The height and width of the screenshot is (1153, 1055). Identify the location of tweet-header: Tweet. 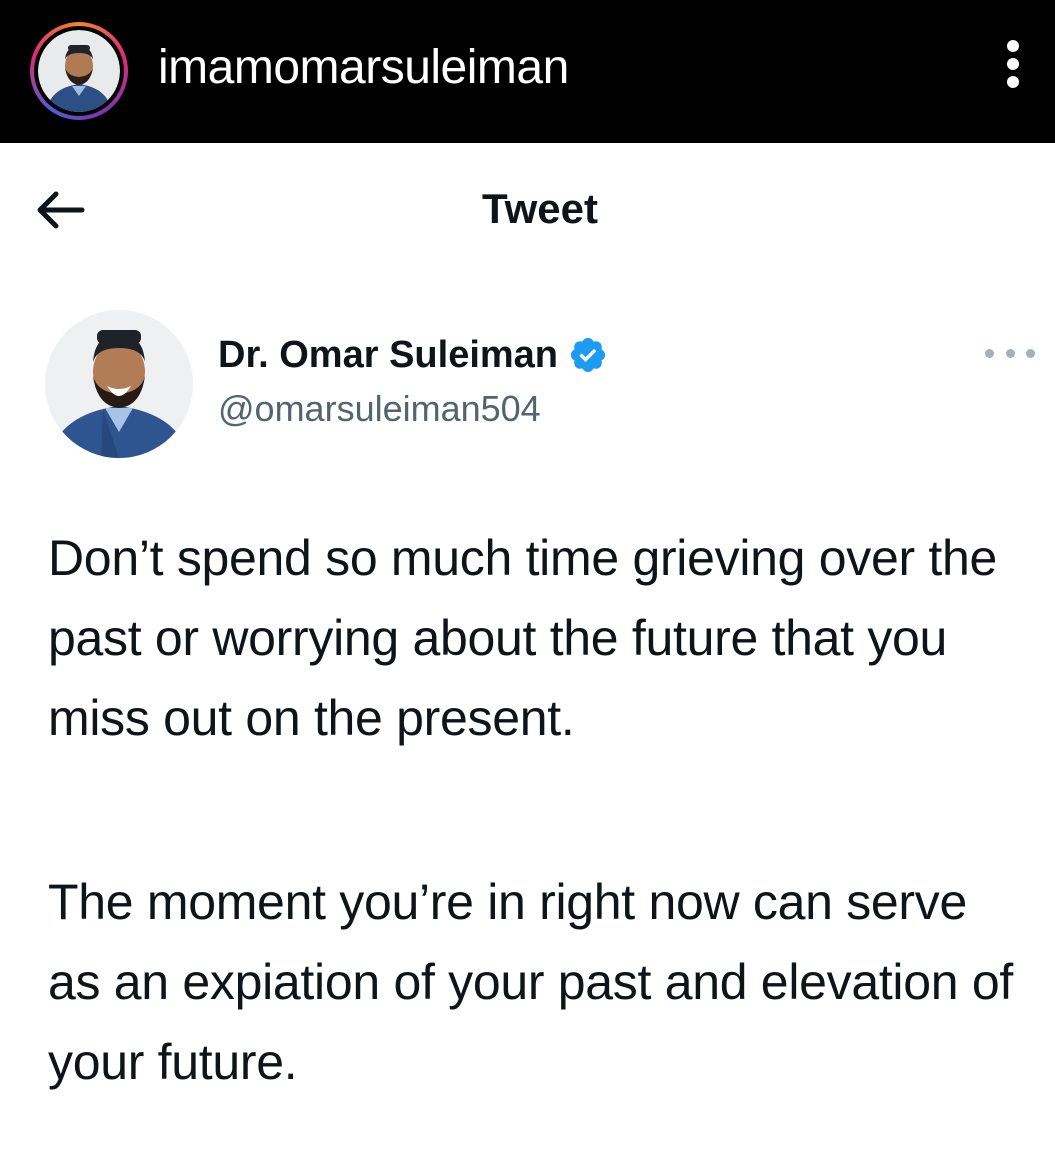
(527, 208).